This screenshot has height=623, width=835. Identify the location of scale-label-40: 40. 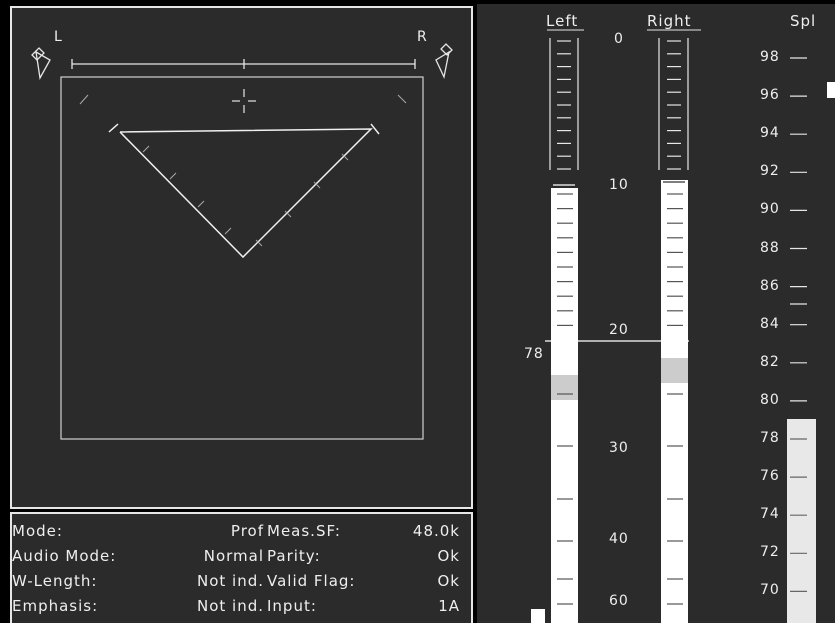
(619, 539).